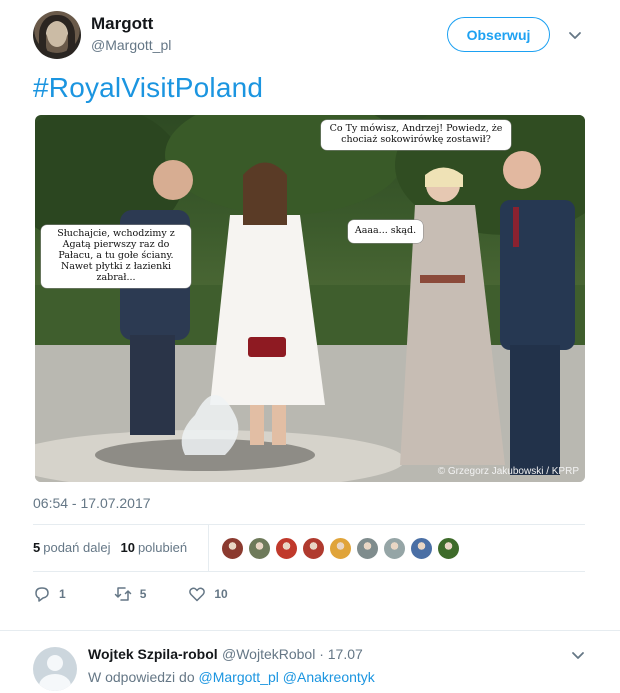  What do you see at coordinates (153, 654) in the screenshot?
I see `reply-author-name: Wojtek Szpila-robol` at bounding box center [153, 654].